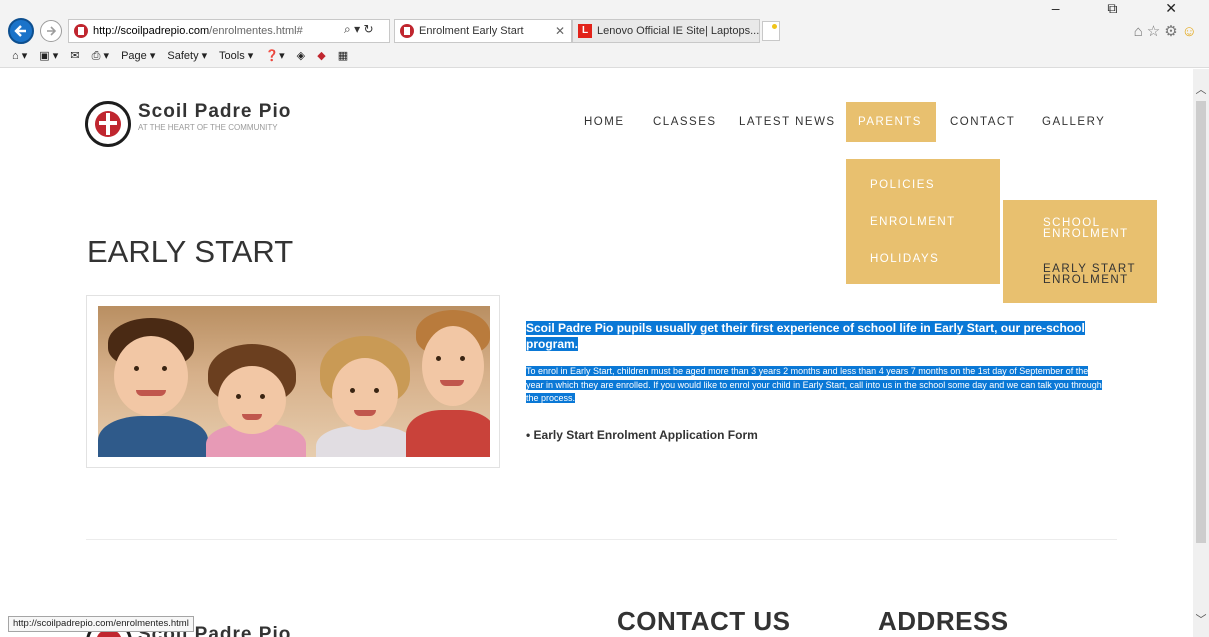  I want to click on dropdown-icon: ▾, so click(357, 29).